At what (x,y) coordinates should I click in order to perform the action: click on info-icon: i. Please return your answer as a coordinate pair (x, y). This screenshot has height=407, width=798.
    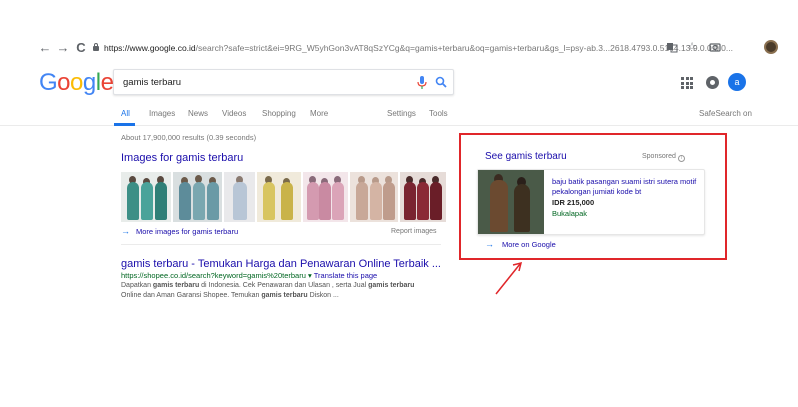
    Looking at the image, I should click on (681, 158).